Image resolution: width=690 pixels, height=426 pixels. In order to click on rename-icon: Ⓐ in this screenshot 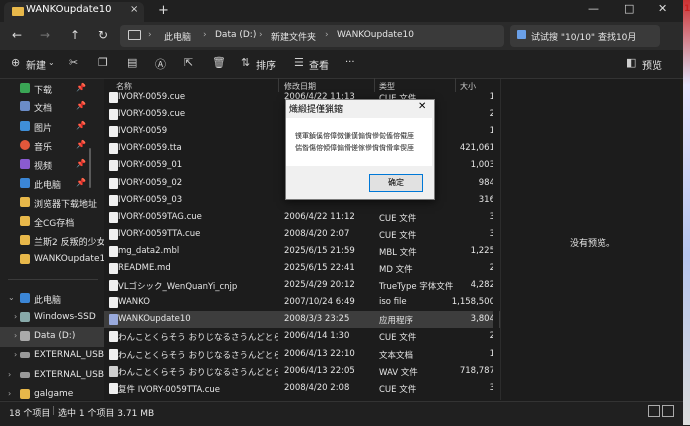, I will do `click(160, 64)`.